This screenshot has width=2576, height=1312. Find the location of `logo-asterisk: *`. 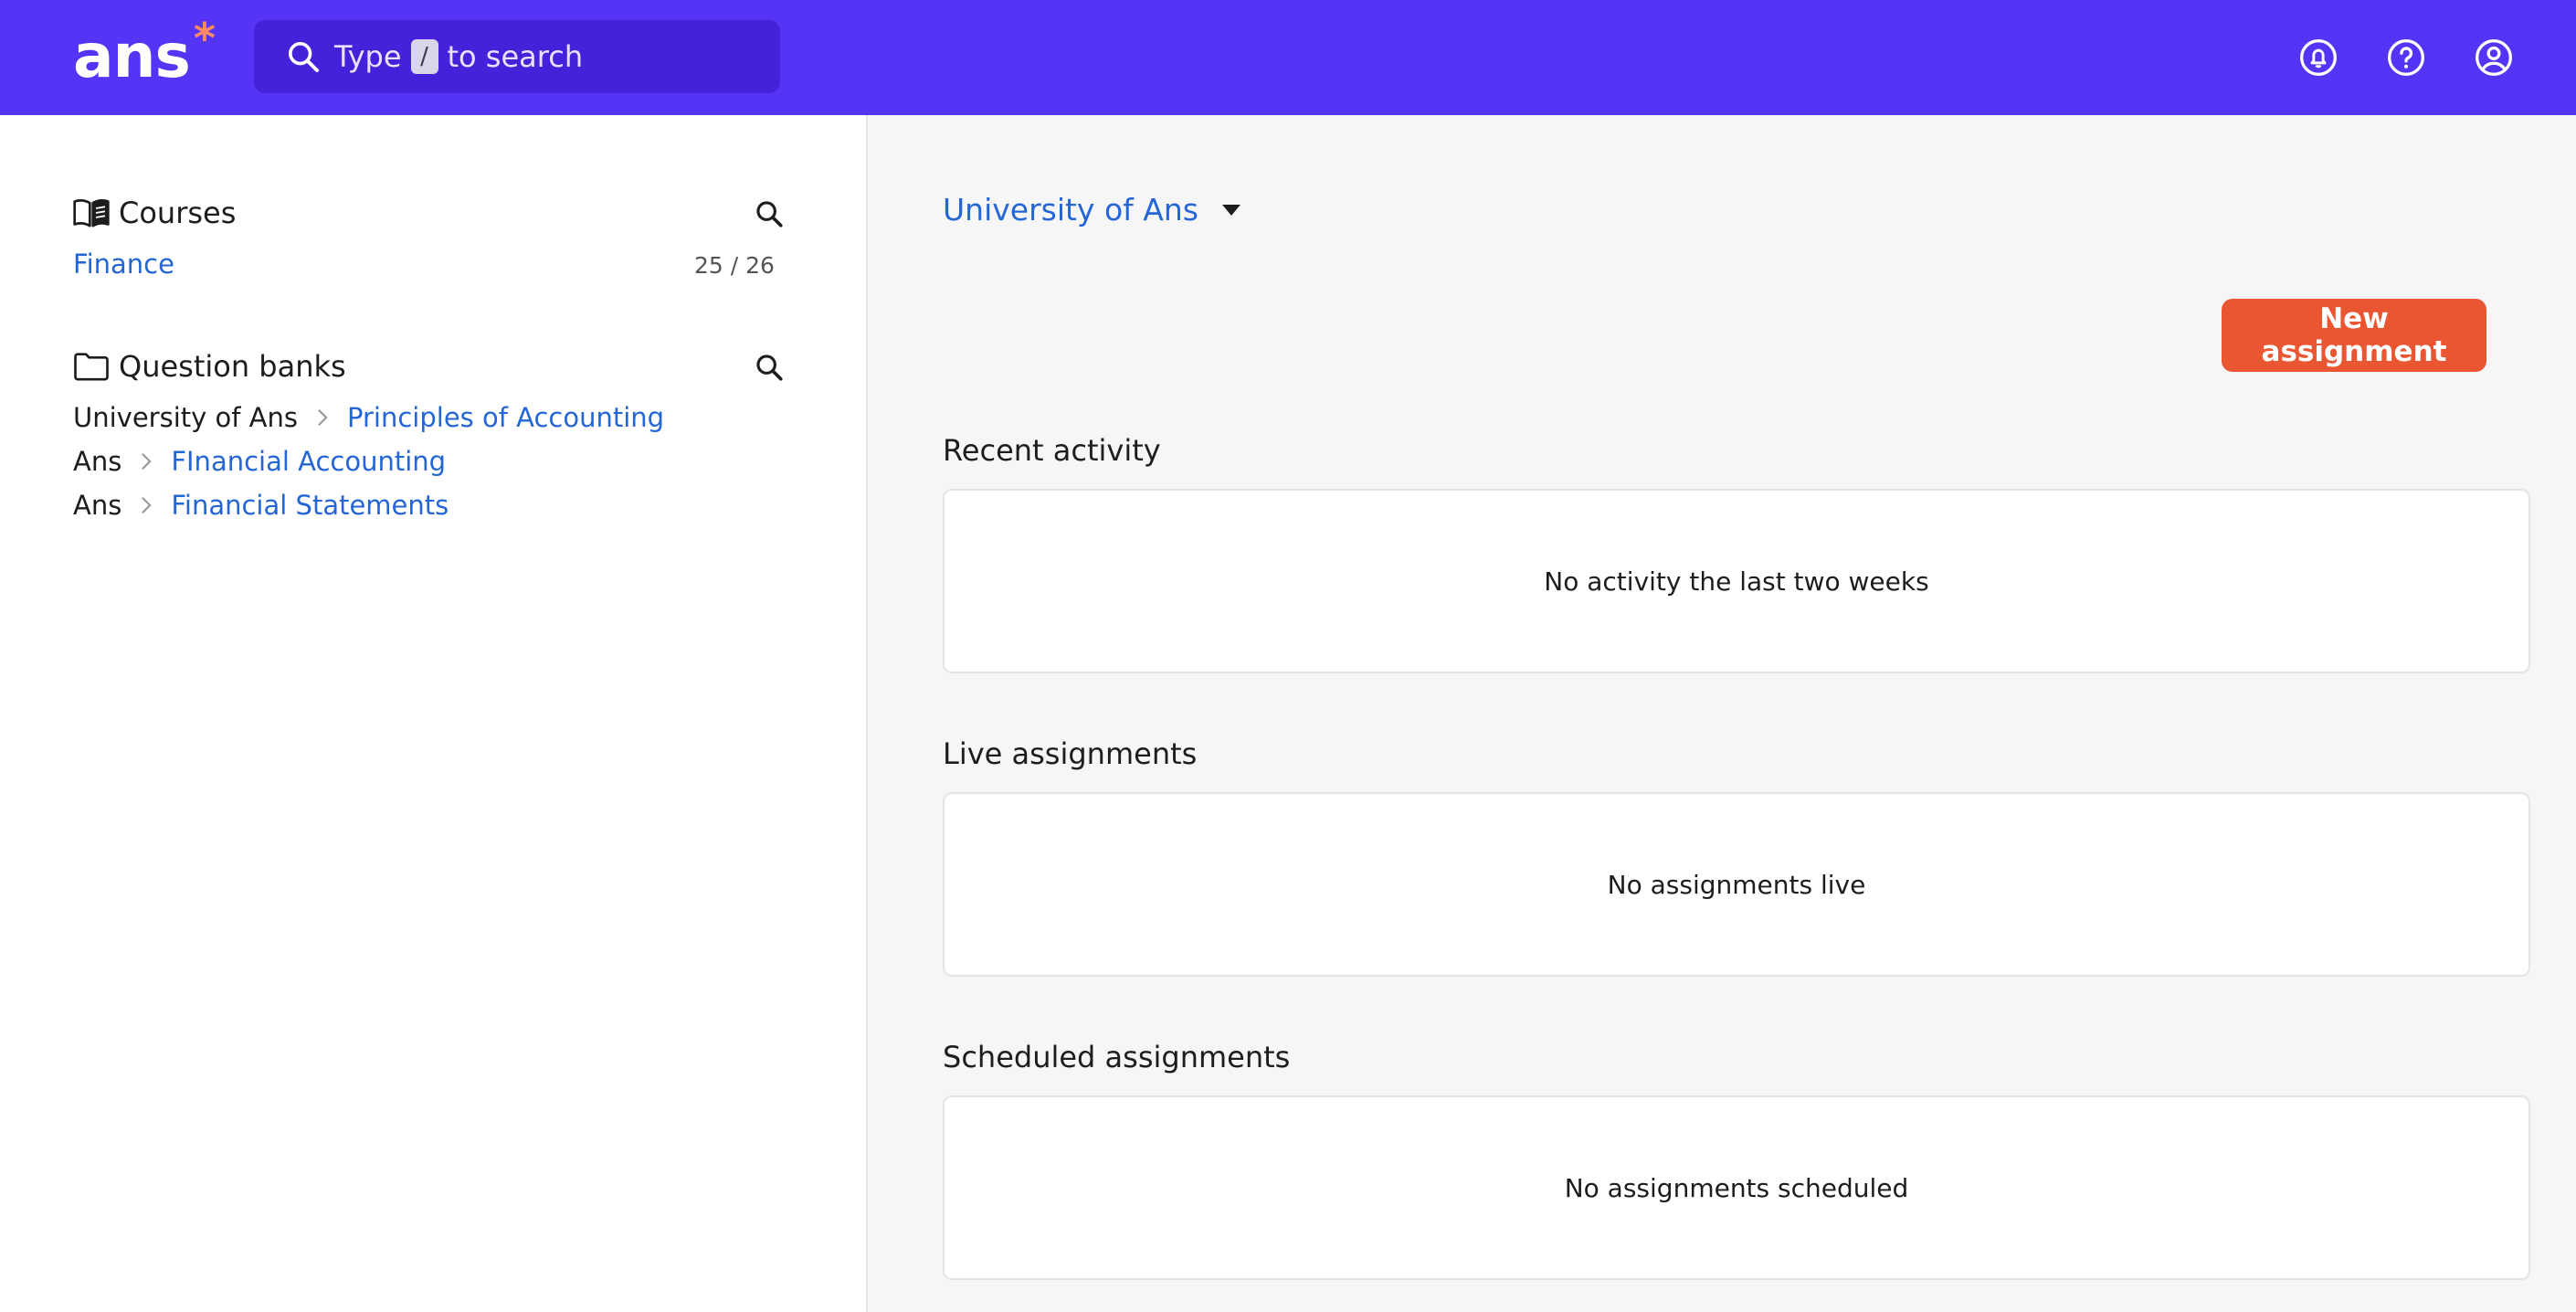

logo-asterisk: * is located at coordinates (204, 38).